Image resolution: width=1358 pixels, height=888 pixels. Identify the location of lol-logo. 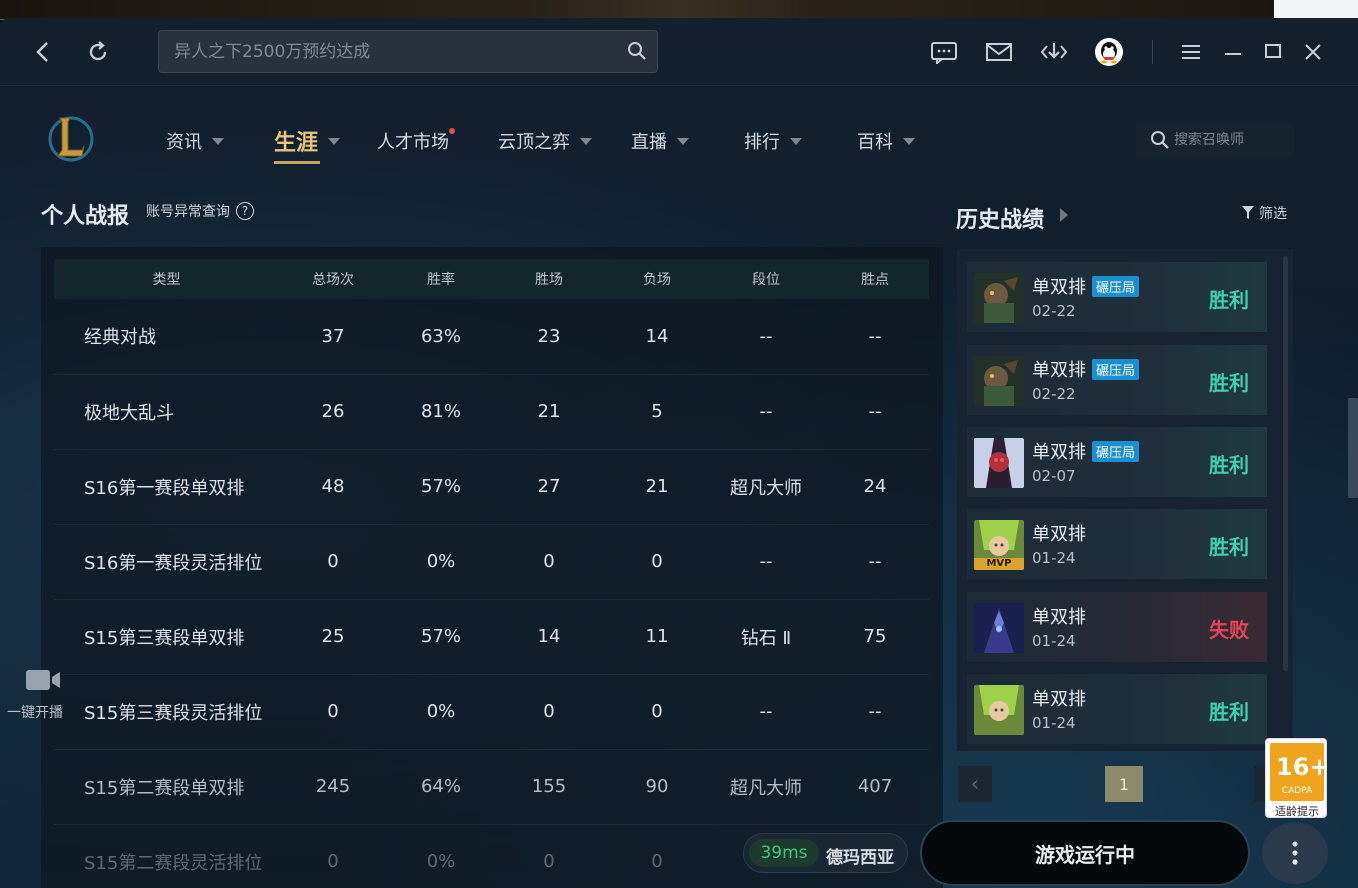
(71, 138).